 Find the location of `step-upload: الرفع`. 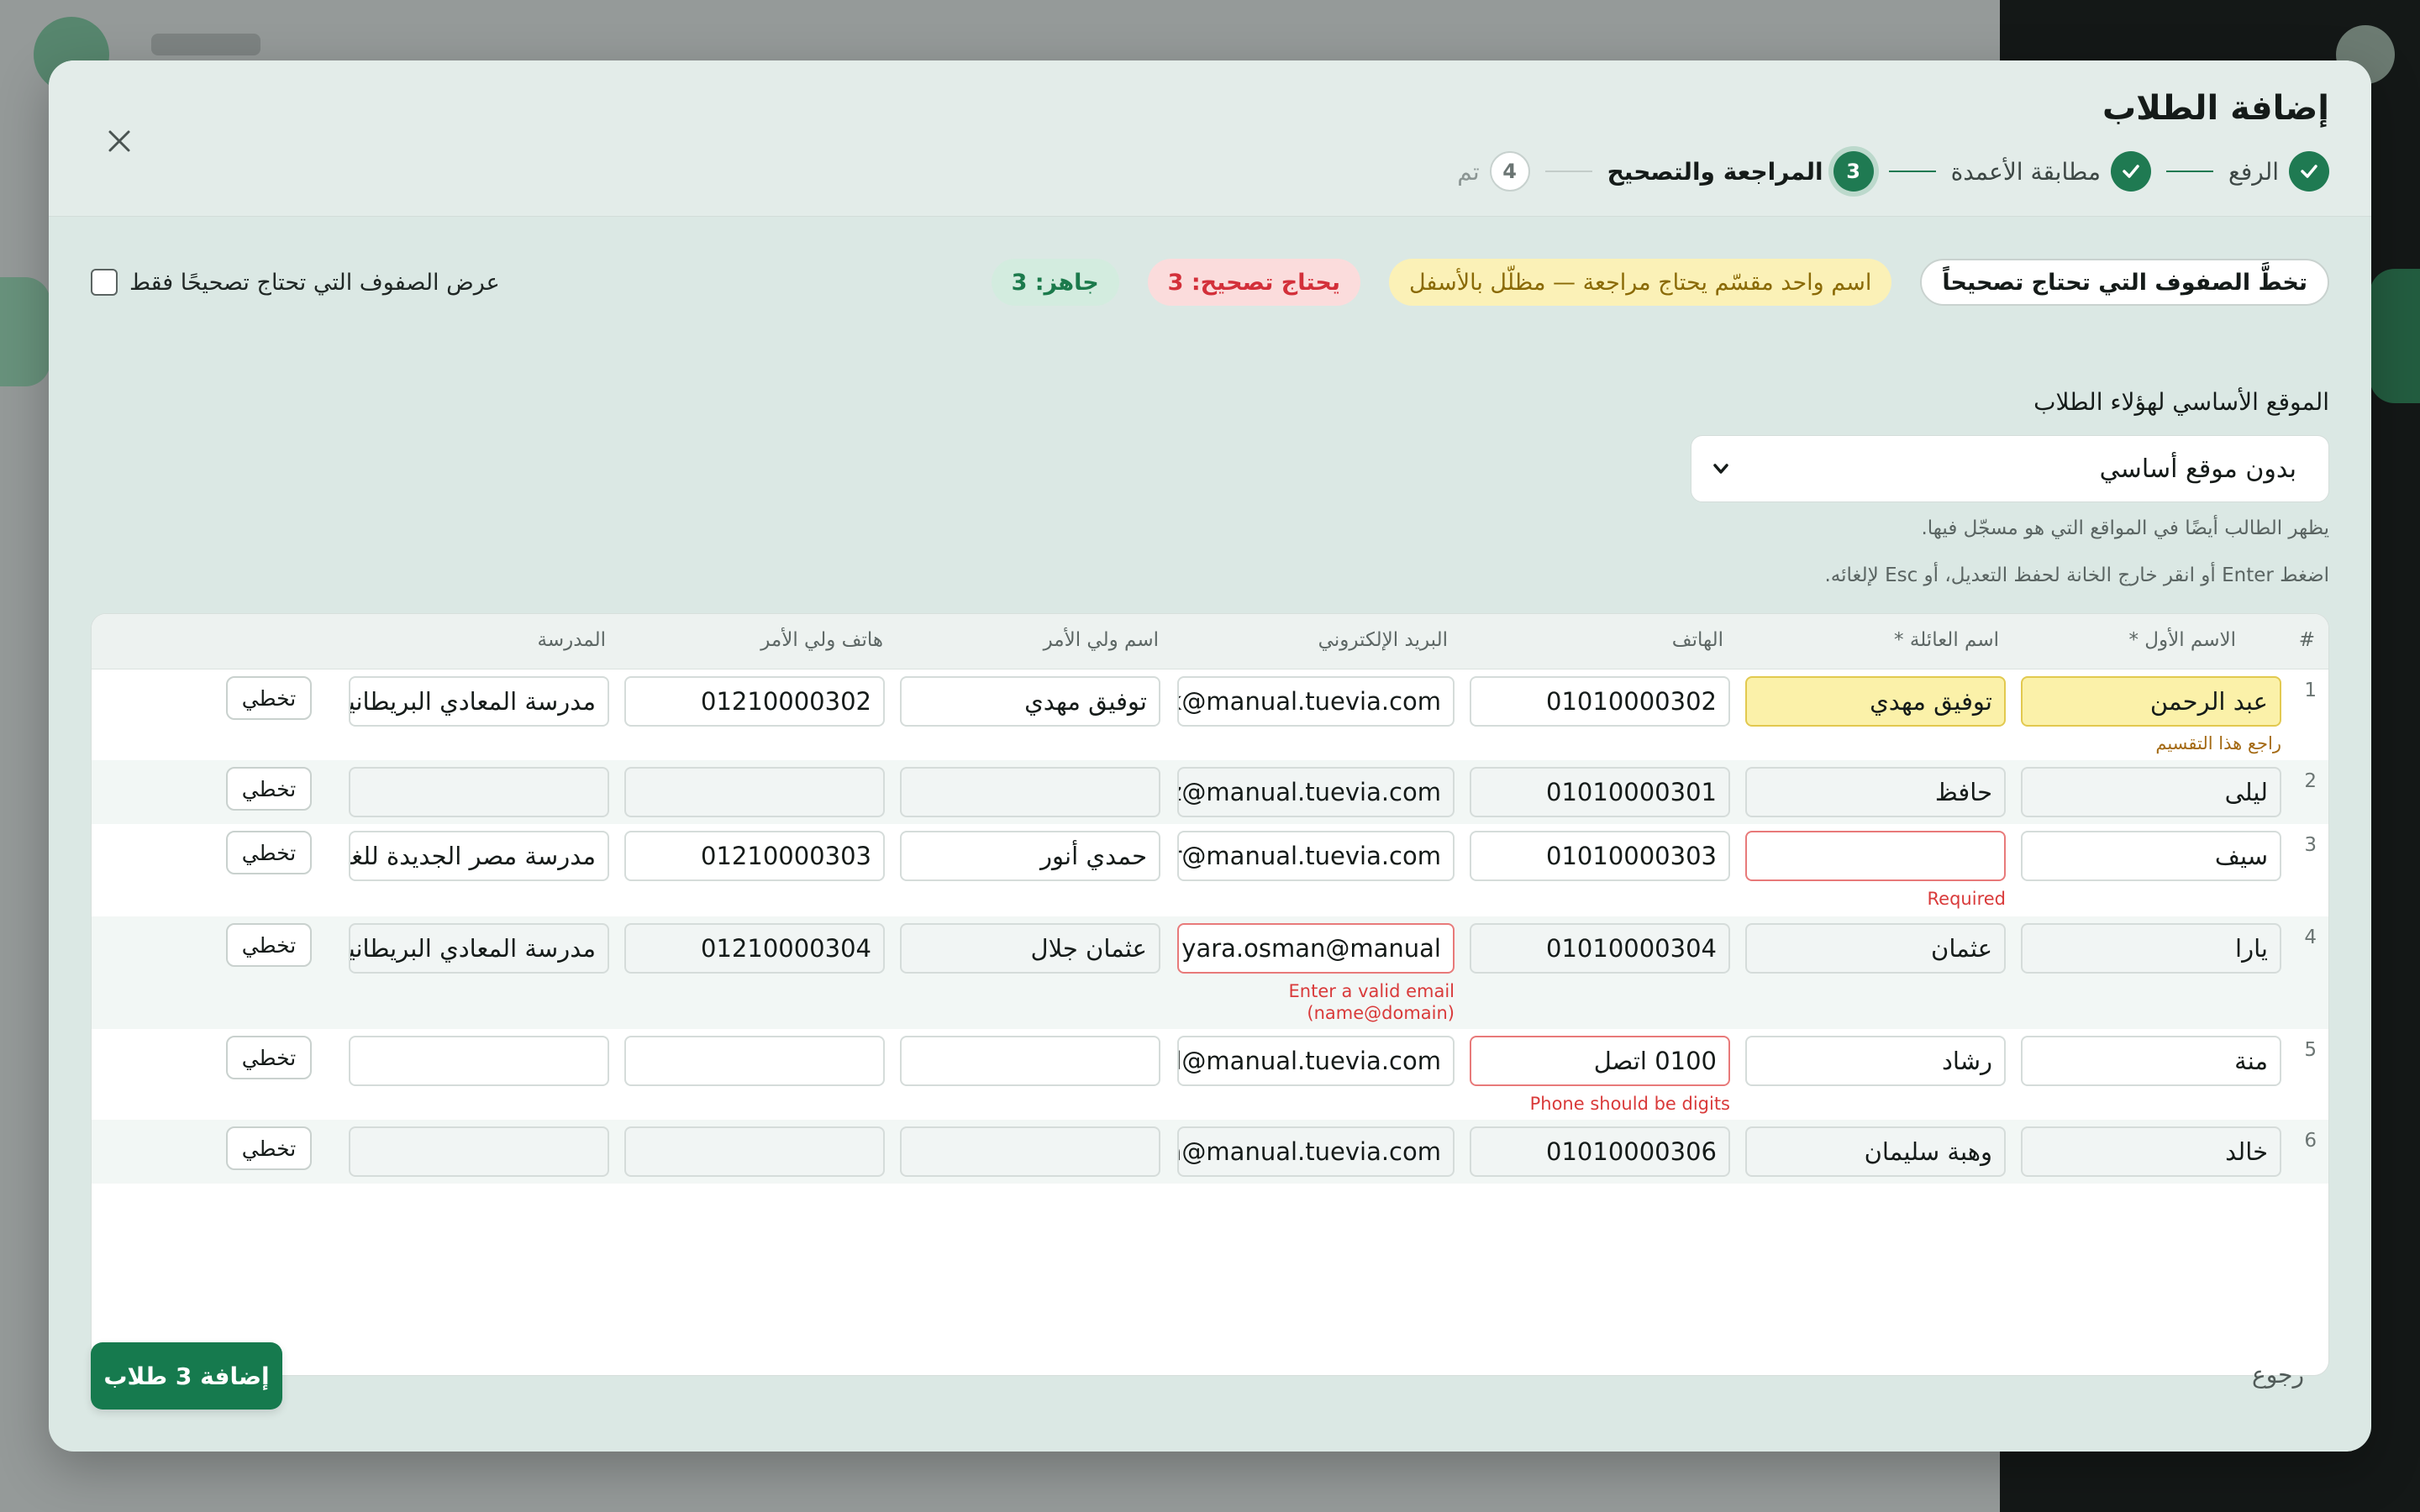

step-upload: الرفع is located at coordinates (2278, 171).